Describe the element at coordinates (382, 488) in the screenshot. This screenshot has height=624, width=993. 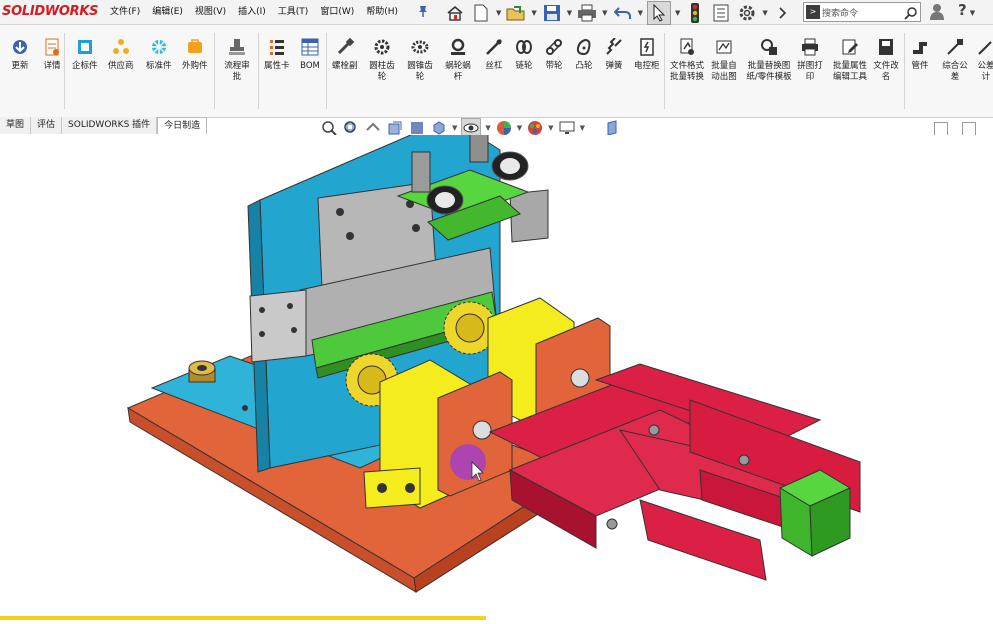
I see `foot-hole` at that location.